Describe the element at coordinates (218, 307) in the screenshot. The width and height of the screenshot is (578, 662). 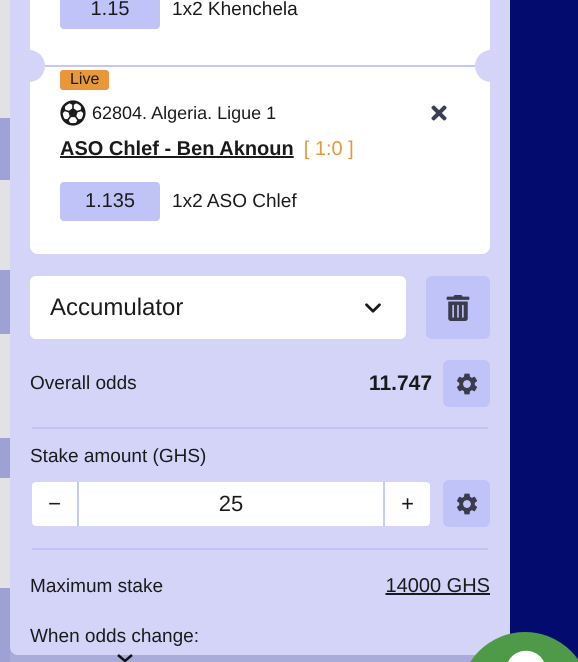
I see `bet-type-dropdown: Accumulator` at that location.